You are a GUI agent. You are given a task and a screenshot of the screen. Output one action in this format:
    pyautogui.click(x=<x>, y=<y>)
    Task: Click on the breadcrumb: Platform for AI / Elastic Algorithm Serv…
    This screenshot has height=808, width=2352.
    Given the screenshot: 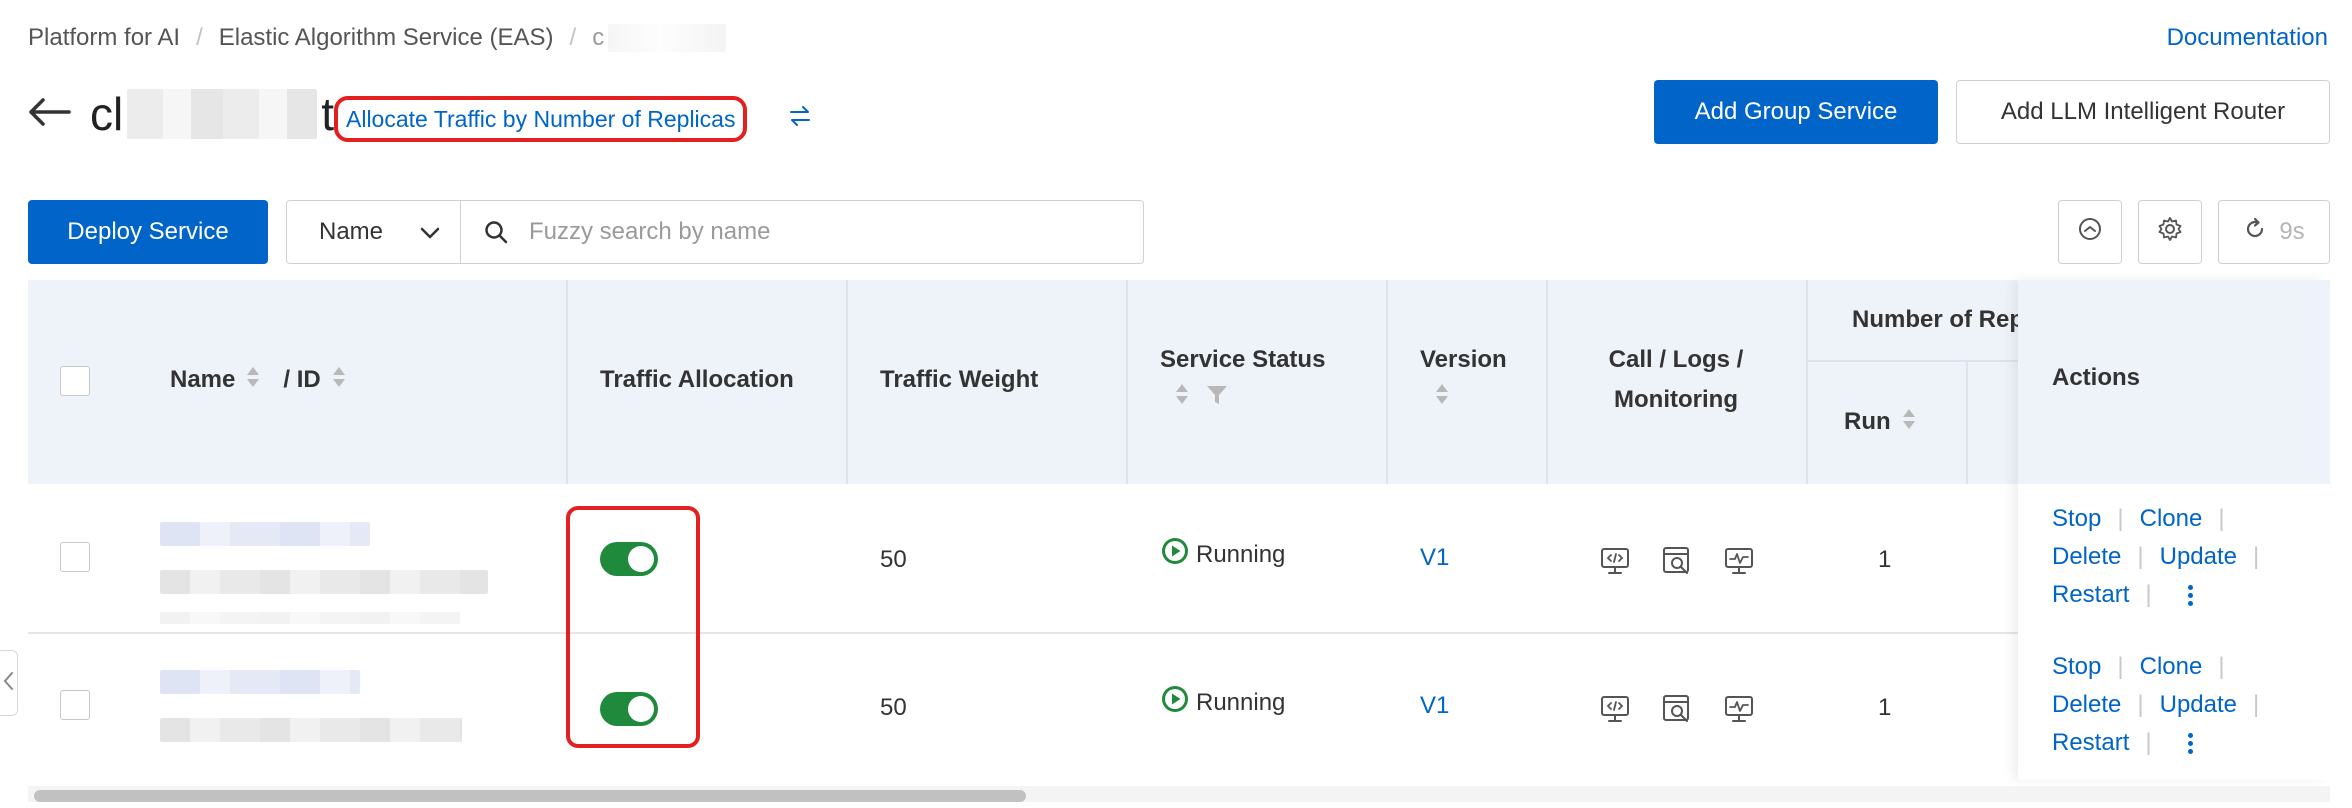 What is the action you would take?
    pyautogui.click(x=377, y=38)
    